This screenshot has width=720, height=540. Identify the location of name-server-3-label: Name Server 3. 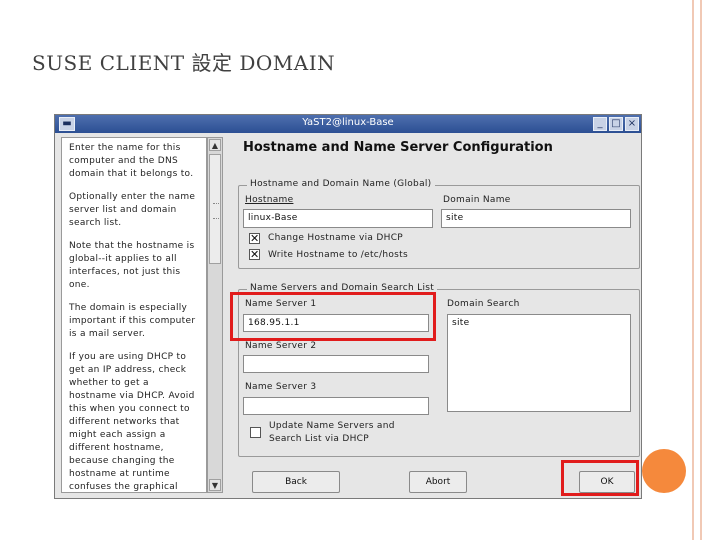
(281, 387).